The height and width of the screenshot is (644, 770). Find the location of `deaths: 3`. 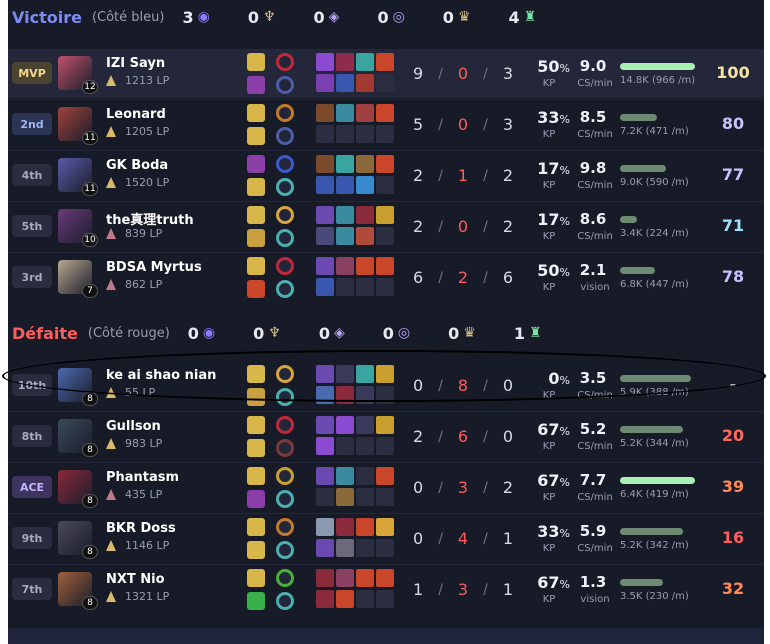

deaths: 3 is located at coordinates (463, 589).